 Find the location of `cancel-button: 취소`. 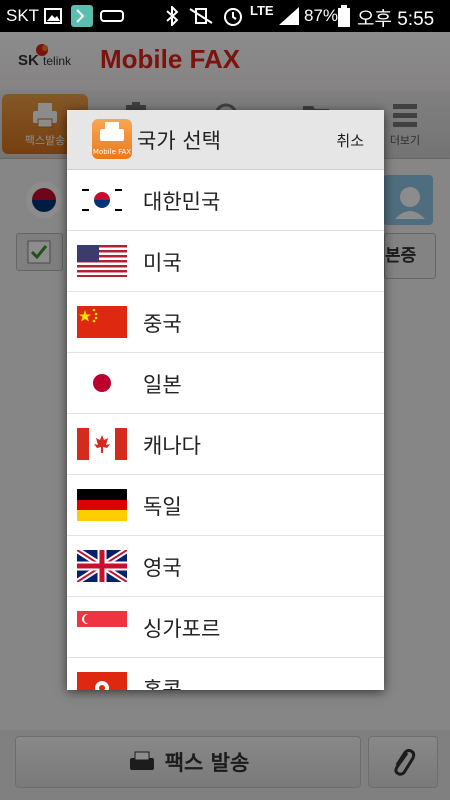

cancel-button: 취소 is located at coordinates (350, 140).